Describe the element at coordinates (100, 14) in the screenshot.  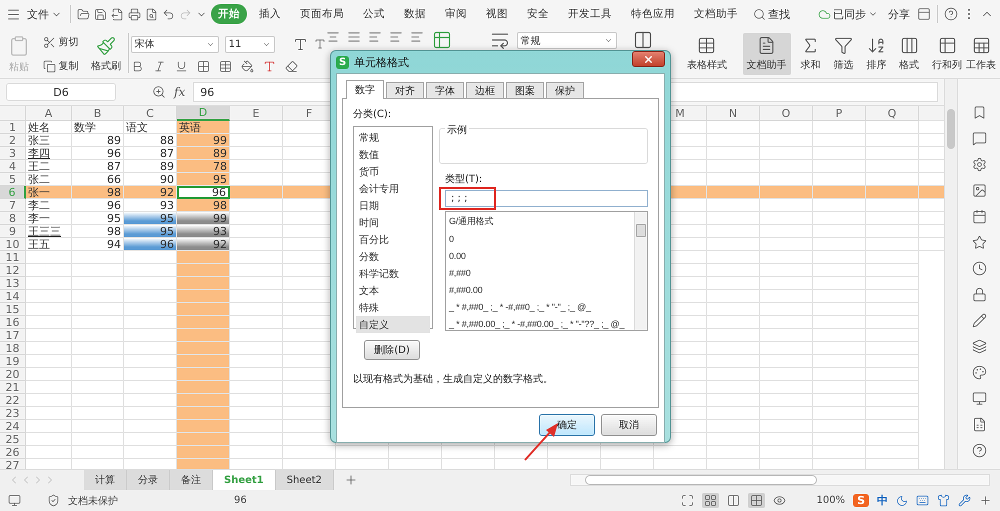
I see `save-icon` at that location.